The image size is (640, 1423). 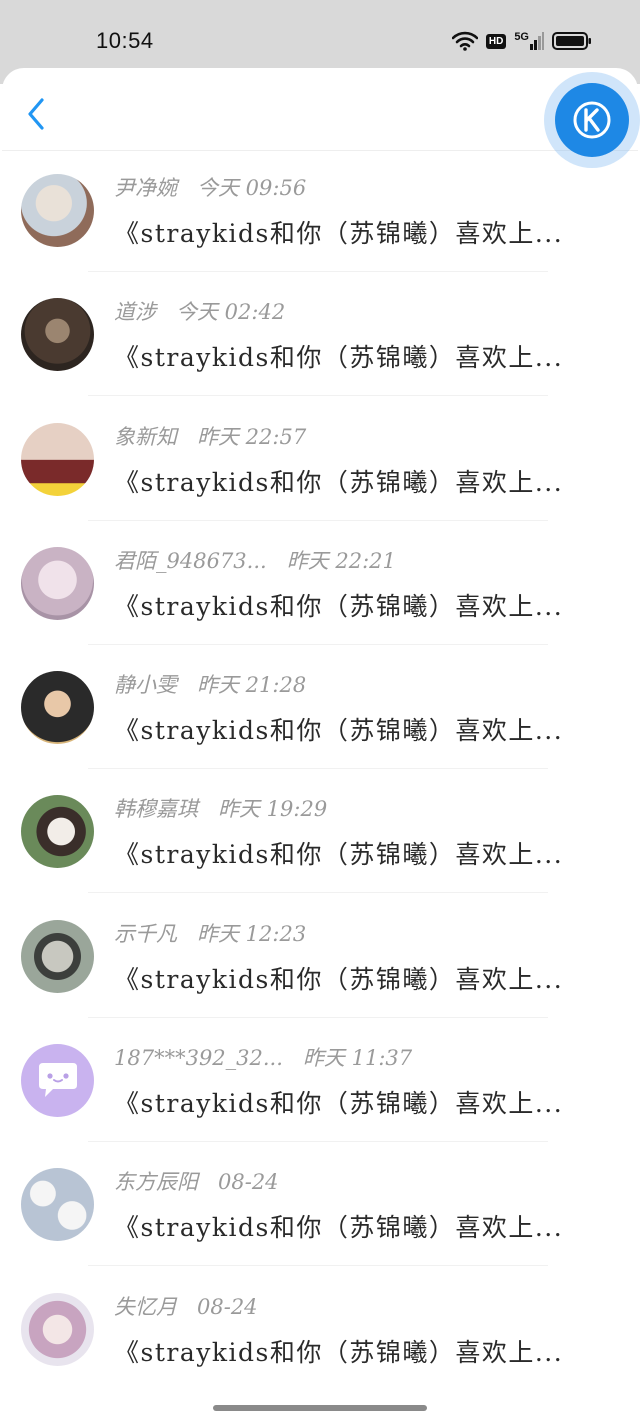 I want to click on status-time: 10:54, so click(x=125, y=40).